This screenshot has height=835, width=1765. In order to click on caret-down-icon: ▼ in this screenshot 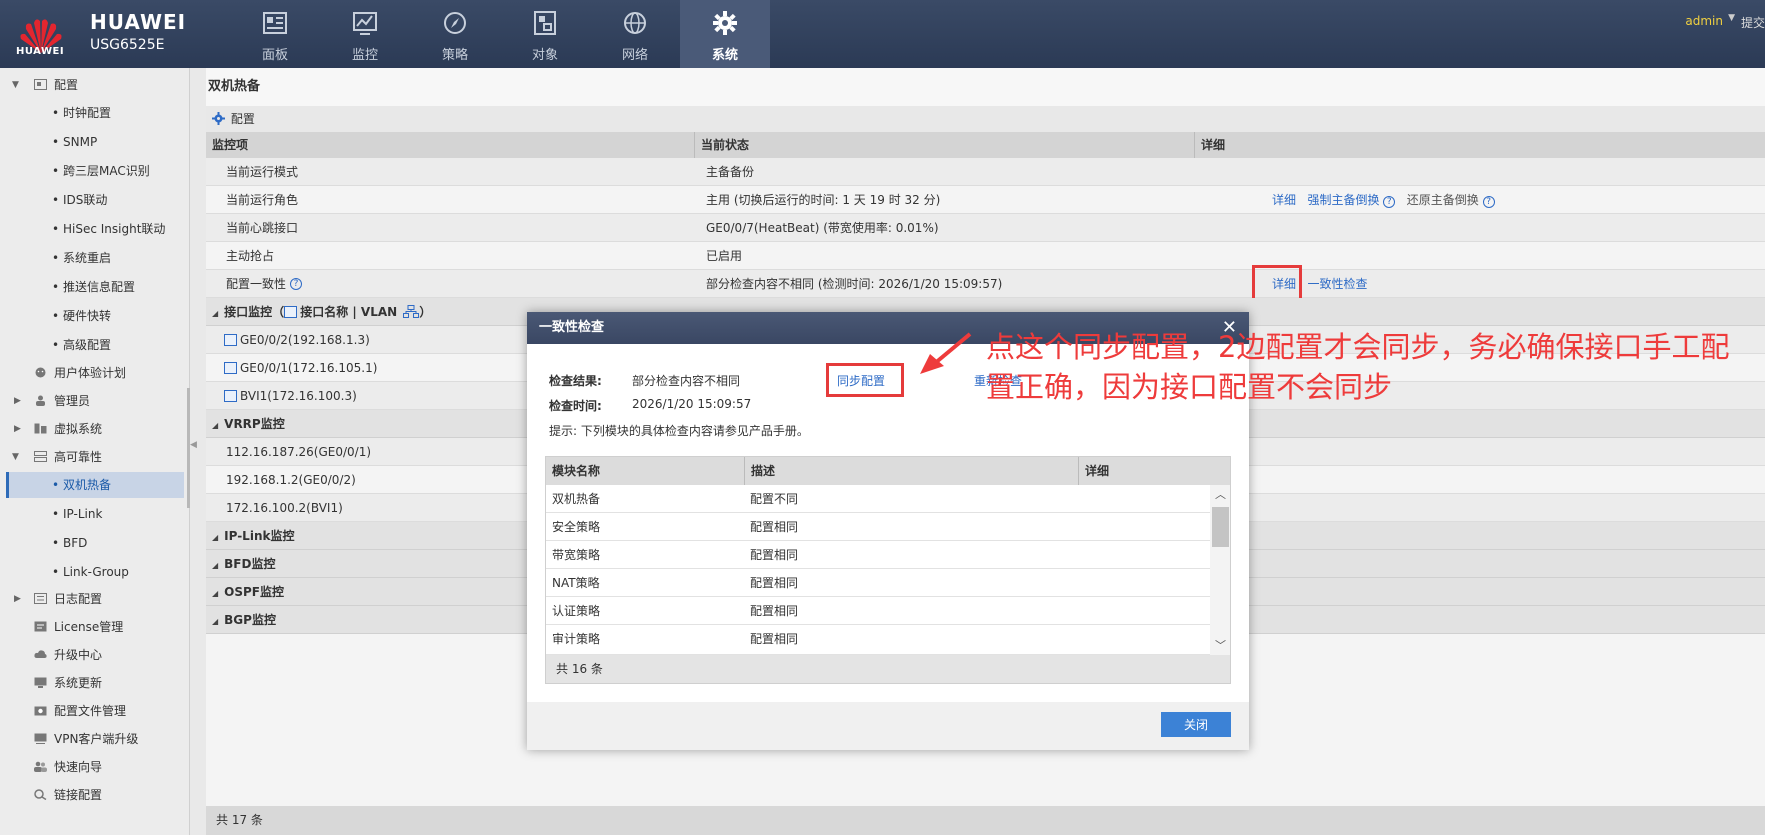, I will do `click(1731, 18)`.